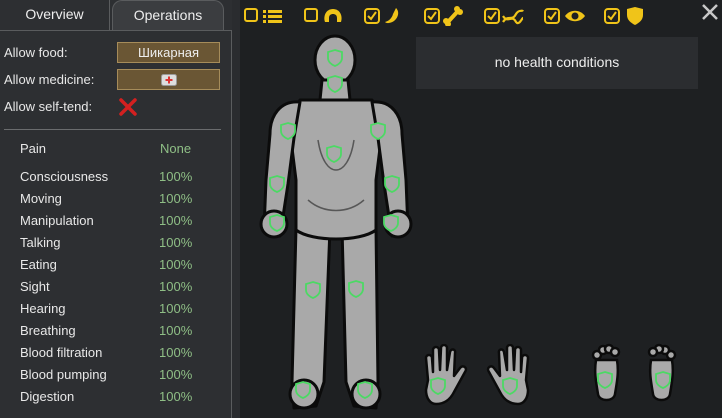 The image size is (722, 418). I want to click on capacity-label: Hearing, so click(43, 308).